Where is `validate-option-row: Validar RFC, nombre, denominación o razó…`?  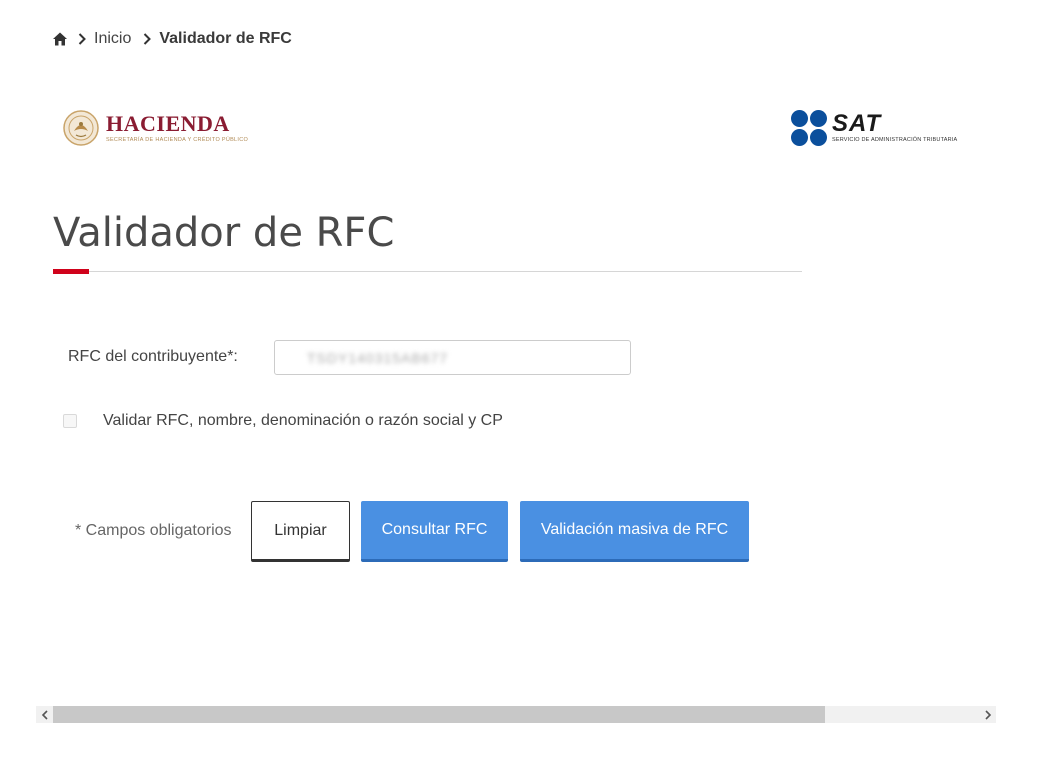
validate-option-row: Validar RFC, nombre, denominación o razó… is located at coordinates (283, 421).